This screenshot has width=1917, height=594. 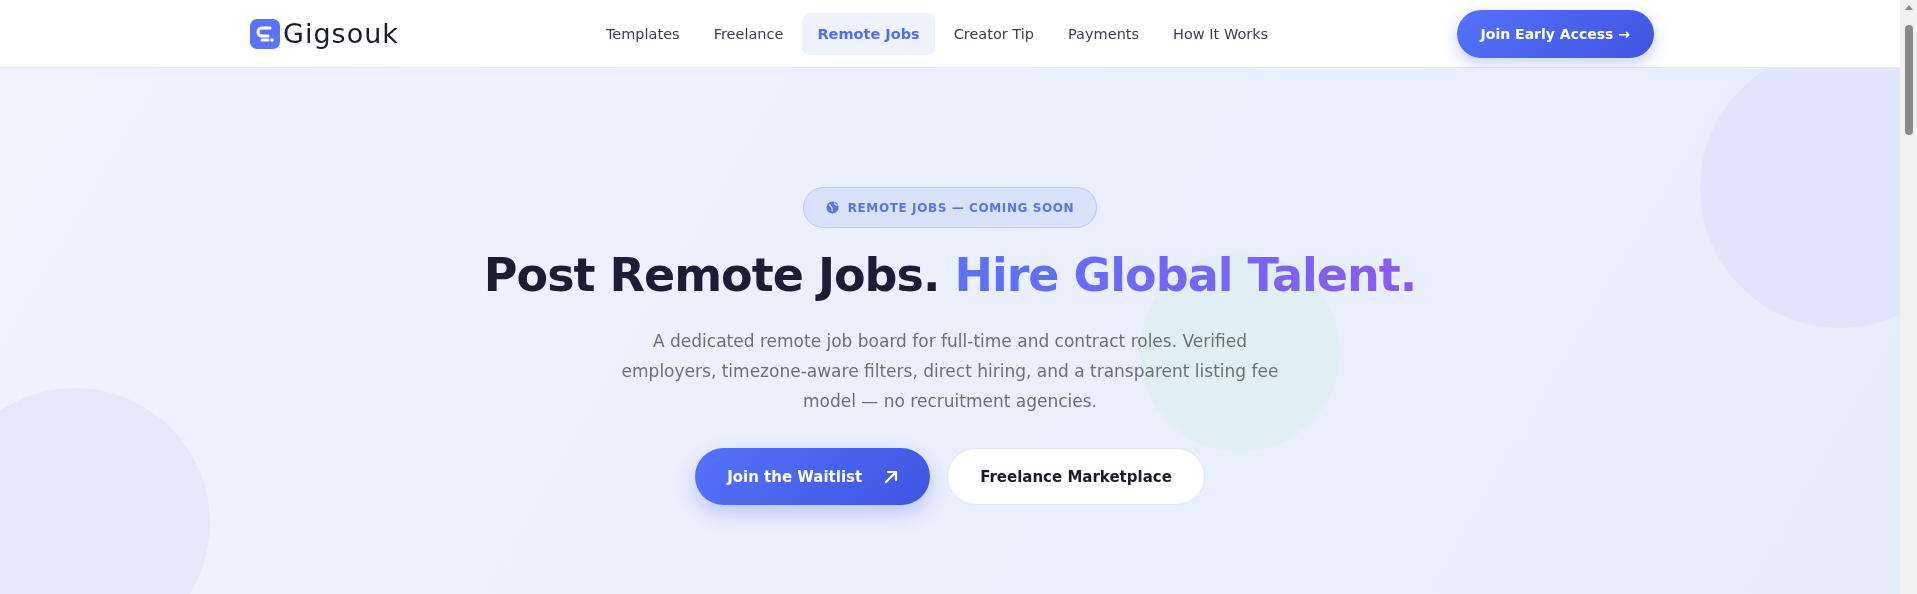 What do you see at coordinates (1104, 33) in the screenshot?
I see `nav-tab: Payments` at bounding box center [1104, 33].